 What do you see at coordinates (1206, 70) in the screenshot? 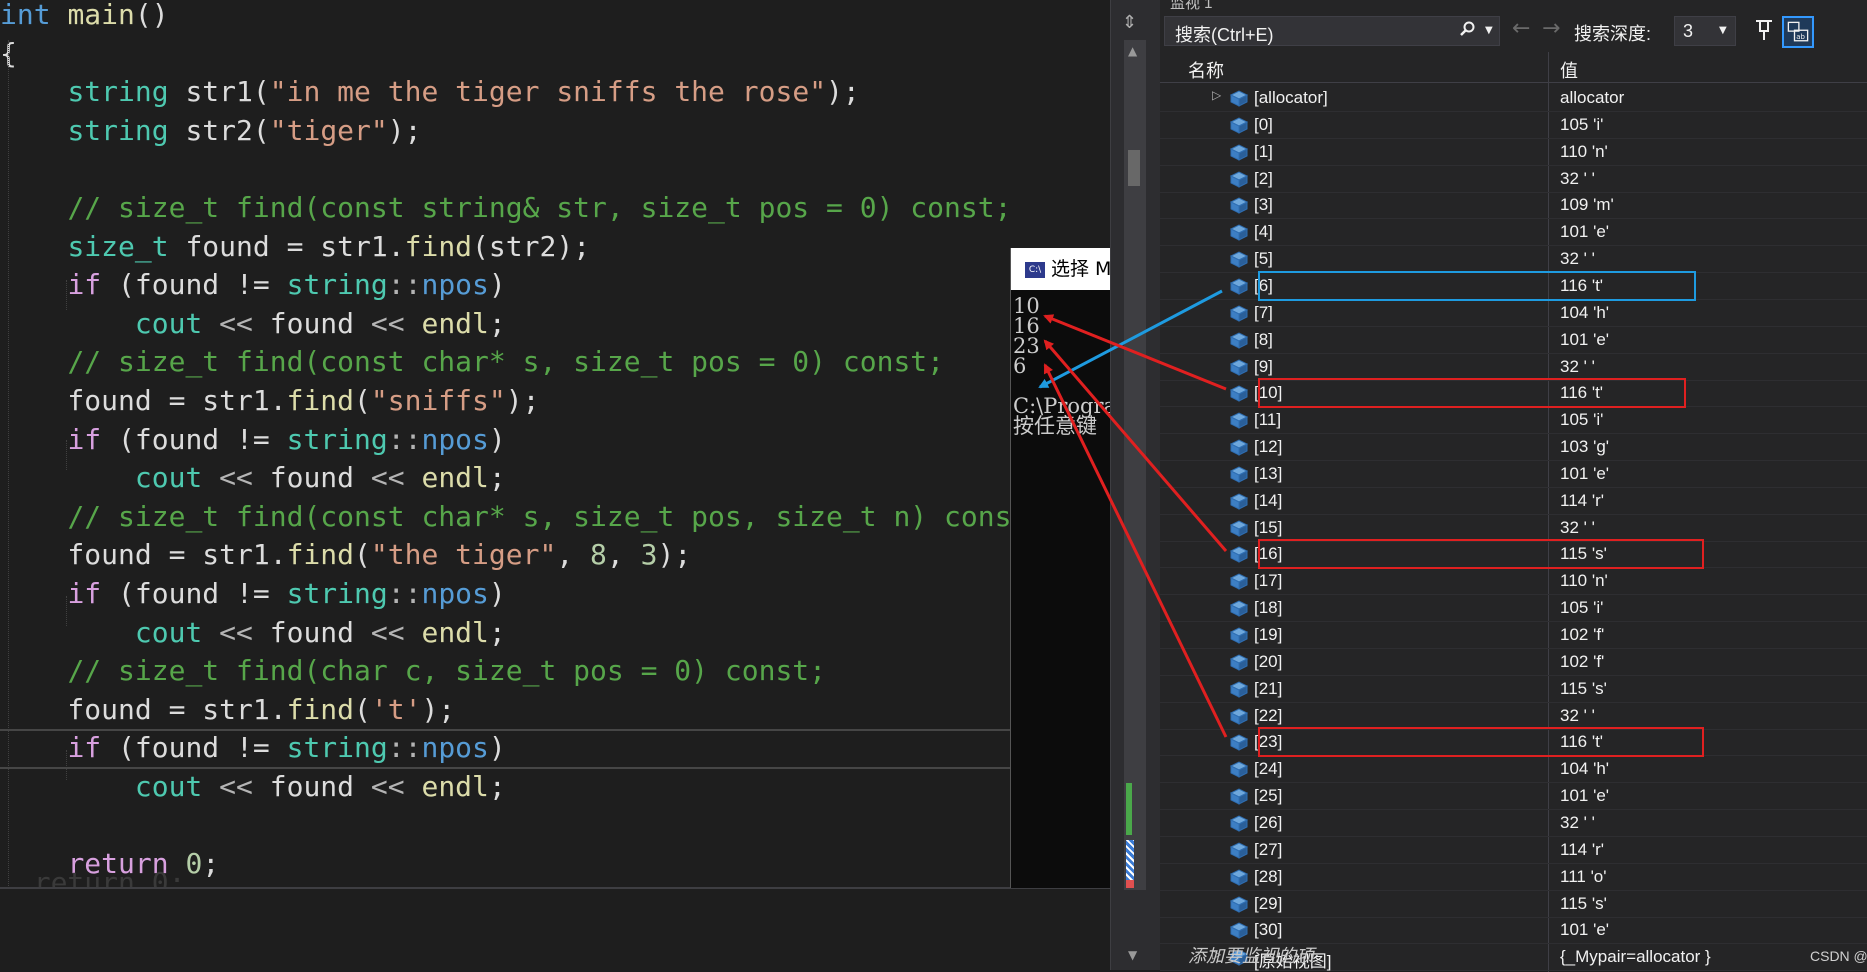
I see `column-name-header: 名称` at bounding box center [1206, 70].